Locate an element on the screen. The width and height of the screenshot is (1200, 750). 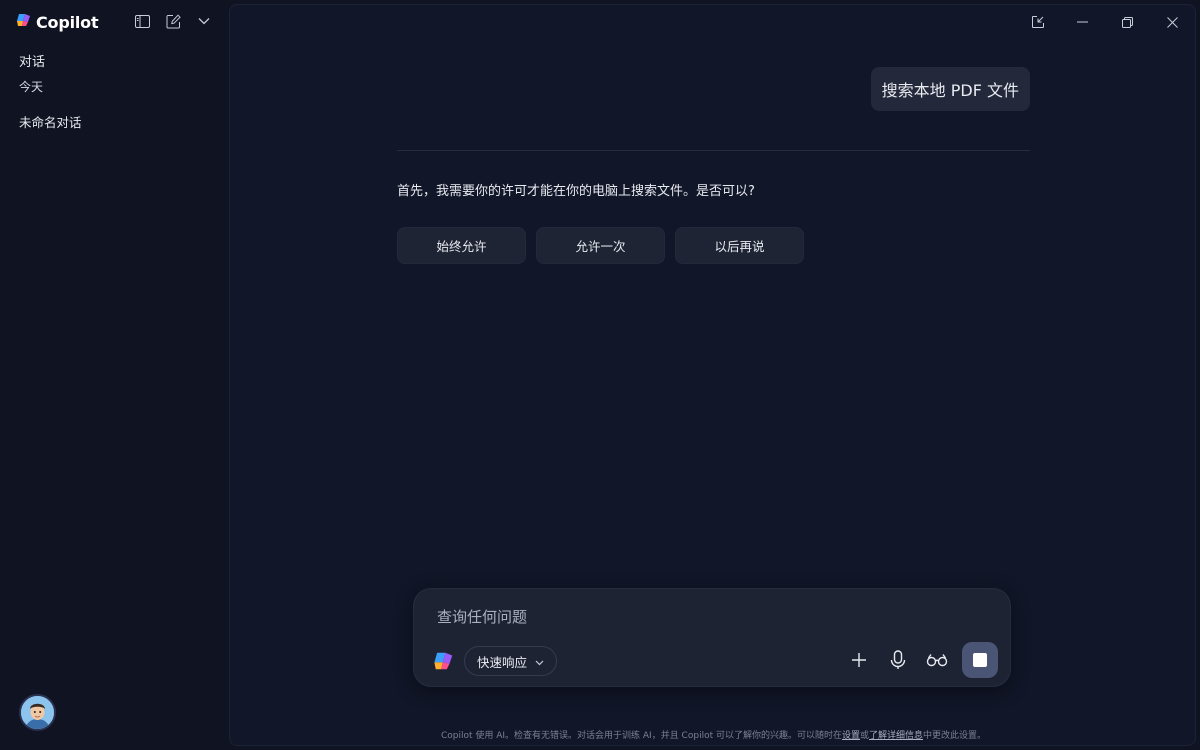
conversation-item: 未命名对话 is located at coordinates (50, 121).